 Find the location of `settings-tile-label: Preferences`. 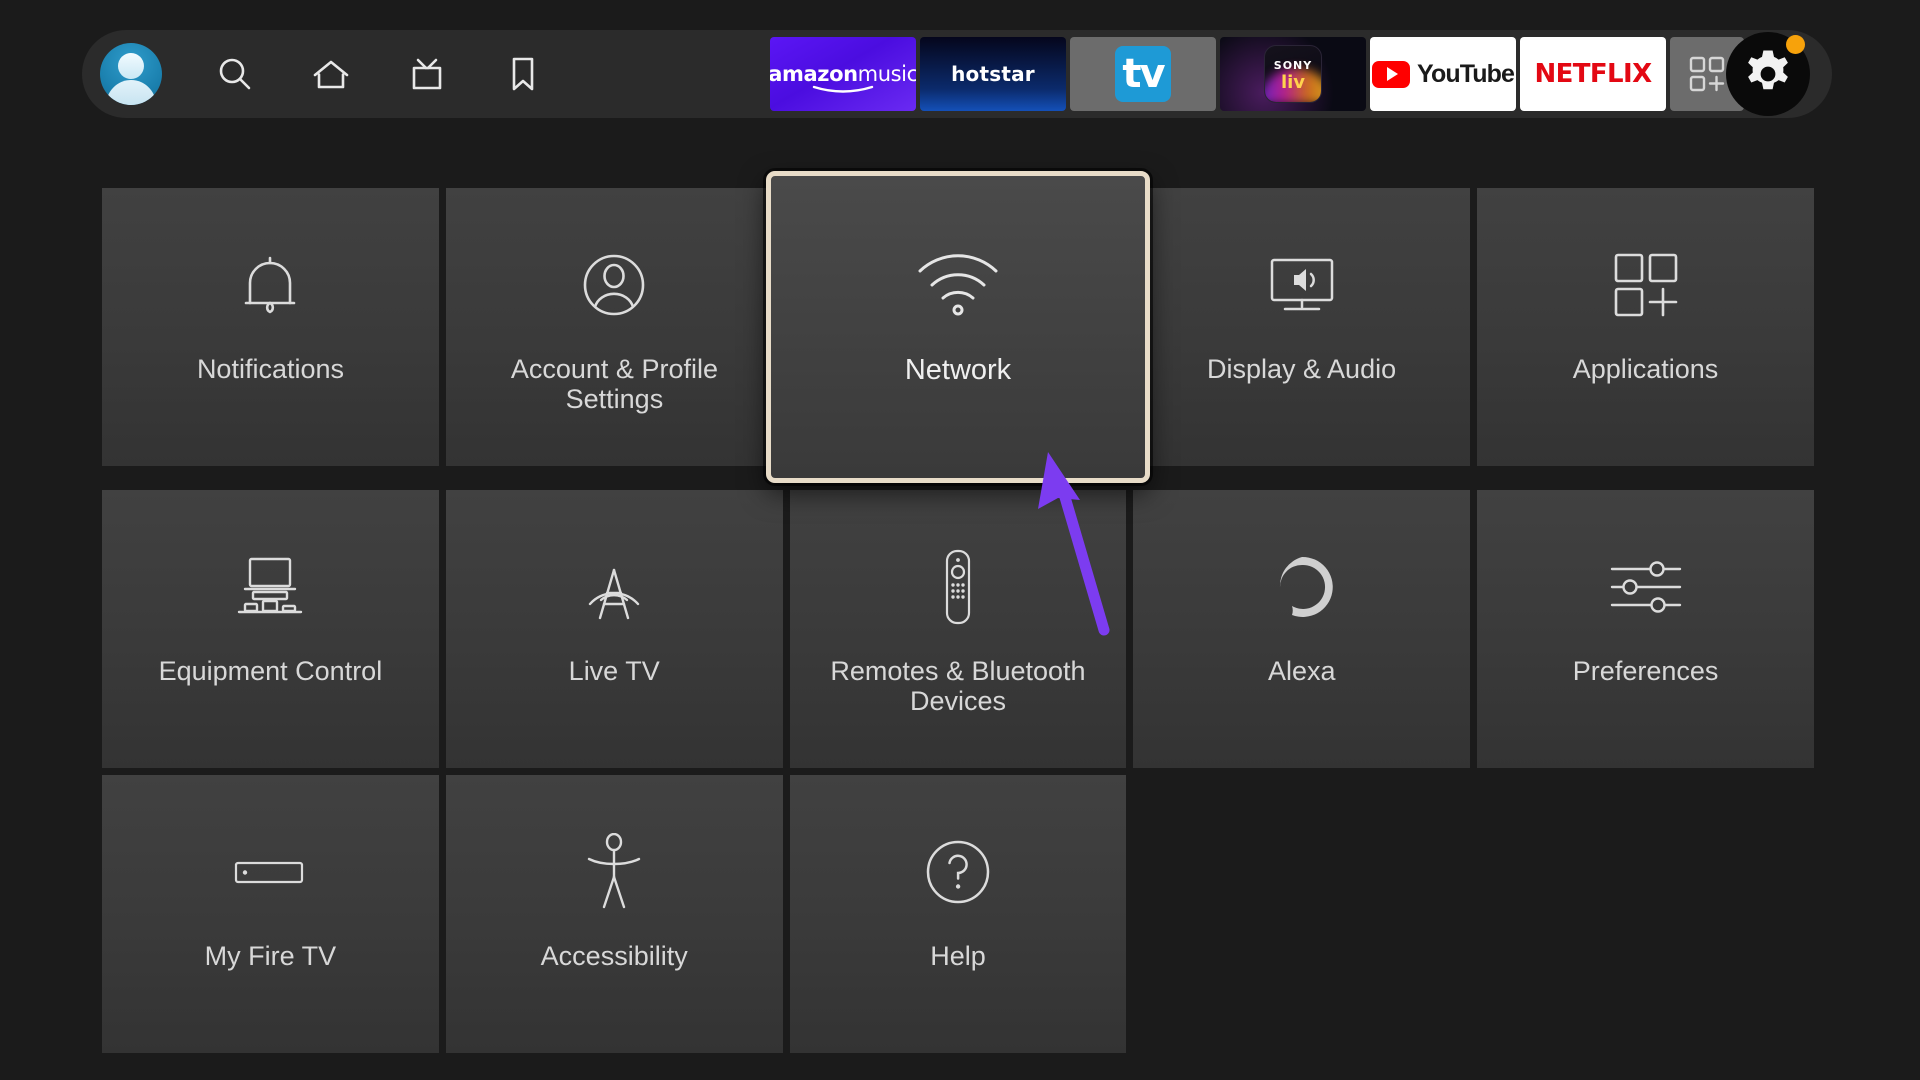

settings-tile-label: Preferences is located at coordinates (1645, 671).